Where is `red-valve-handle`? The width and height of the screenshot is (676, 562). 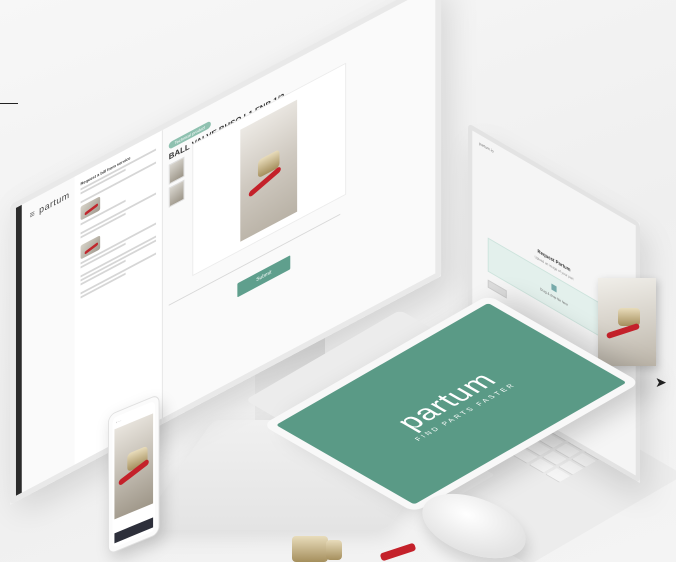
red-valve-handle is located at coordinates (398, 552).